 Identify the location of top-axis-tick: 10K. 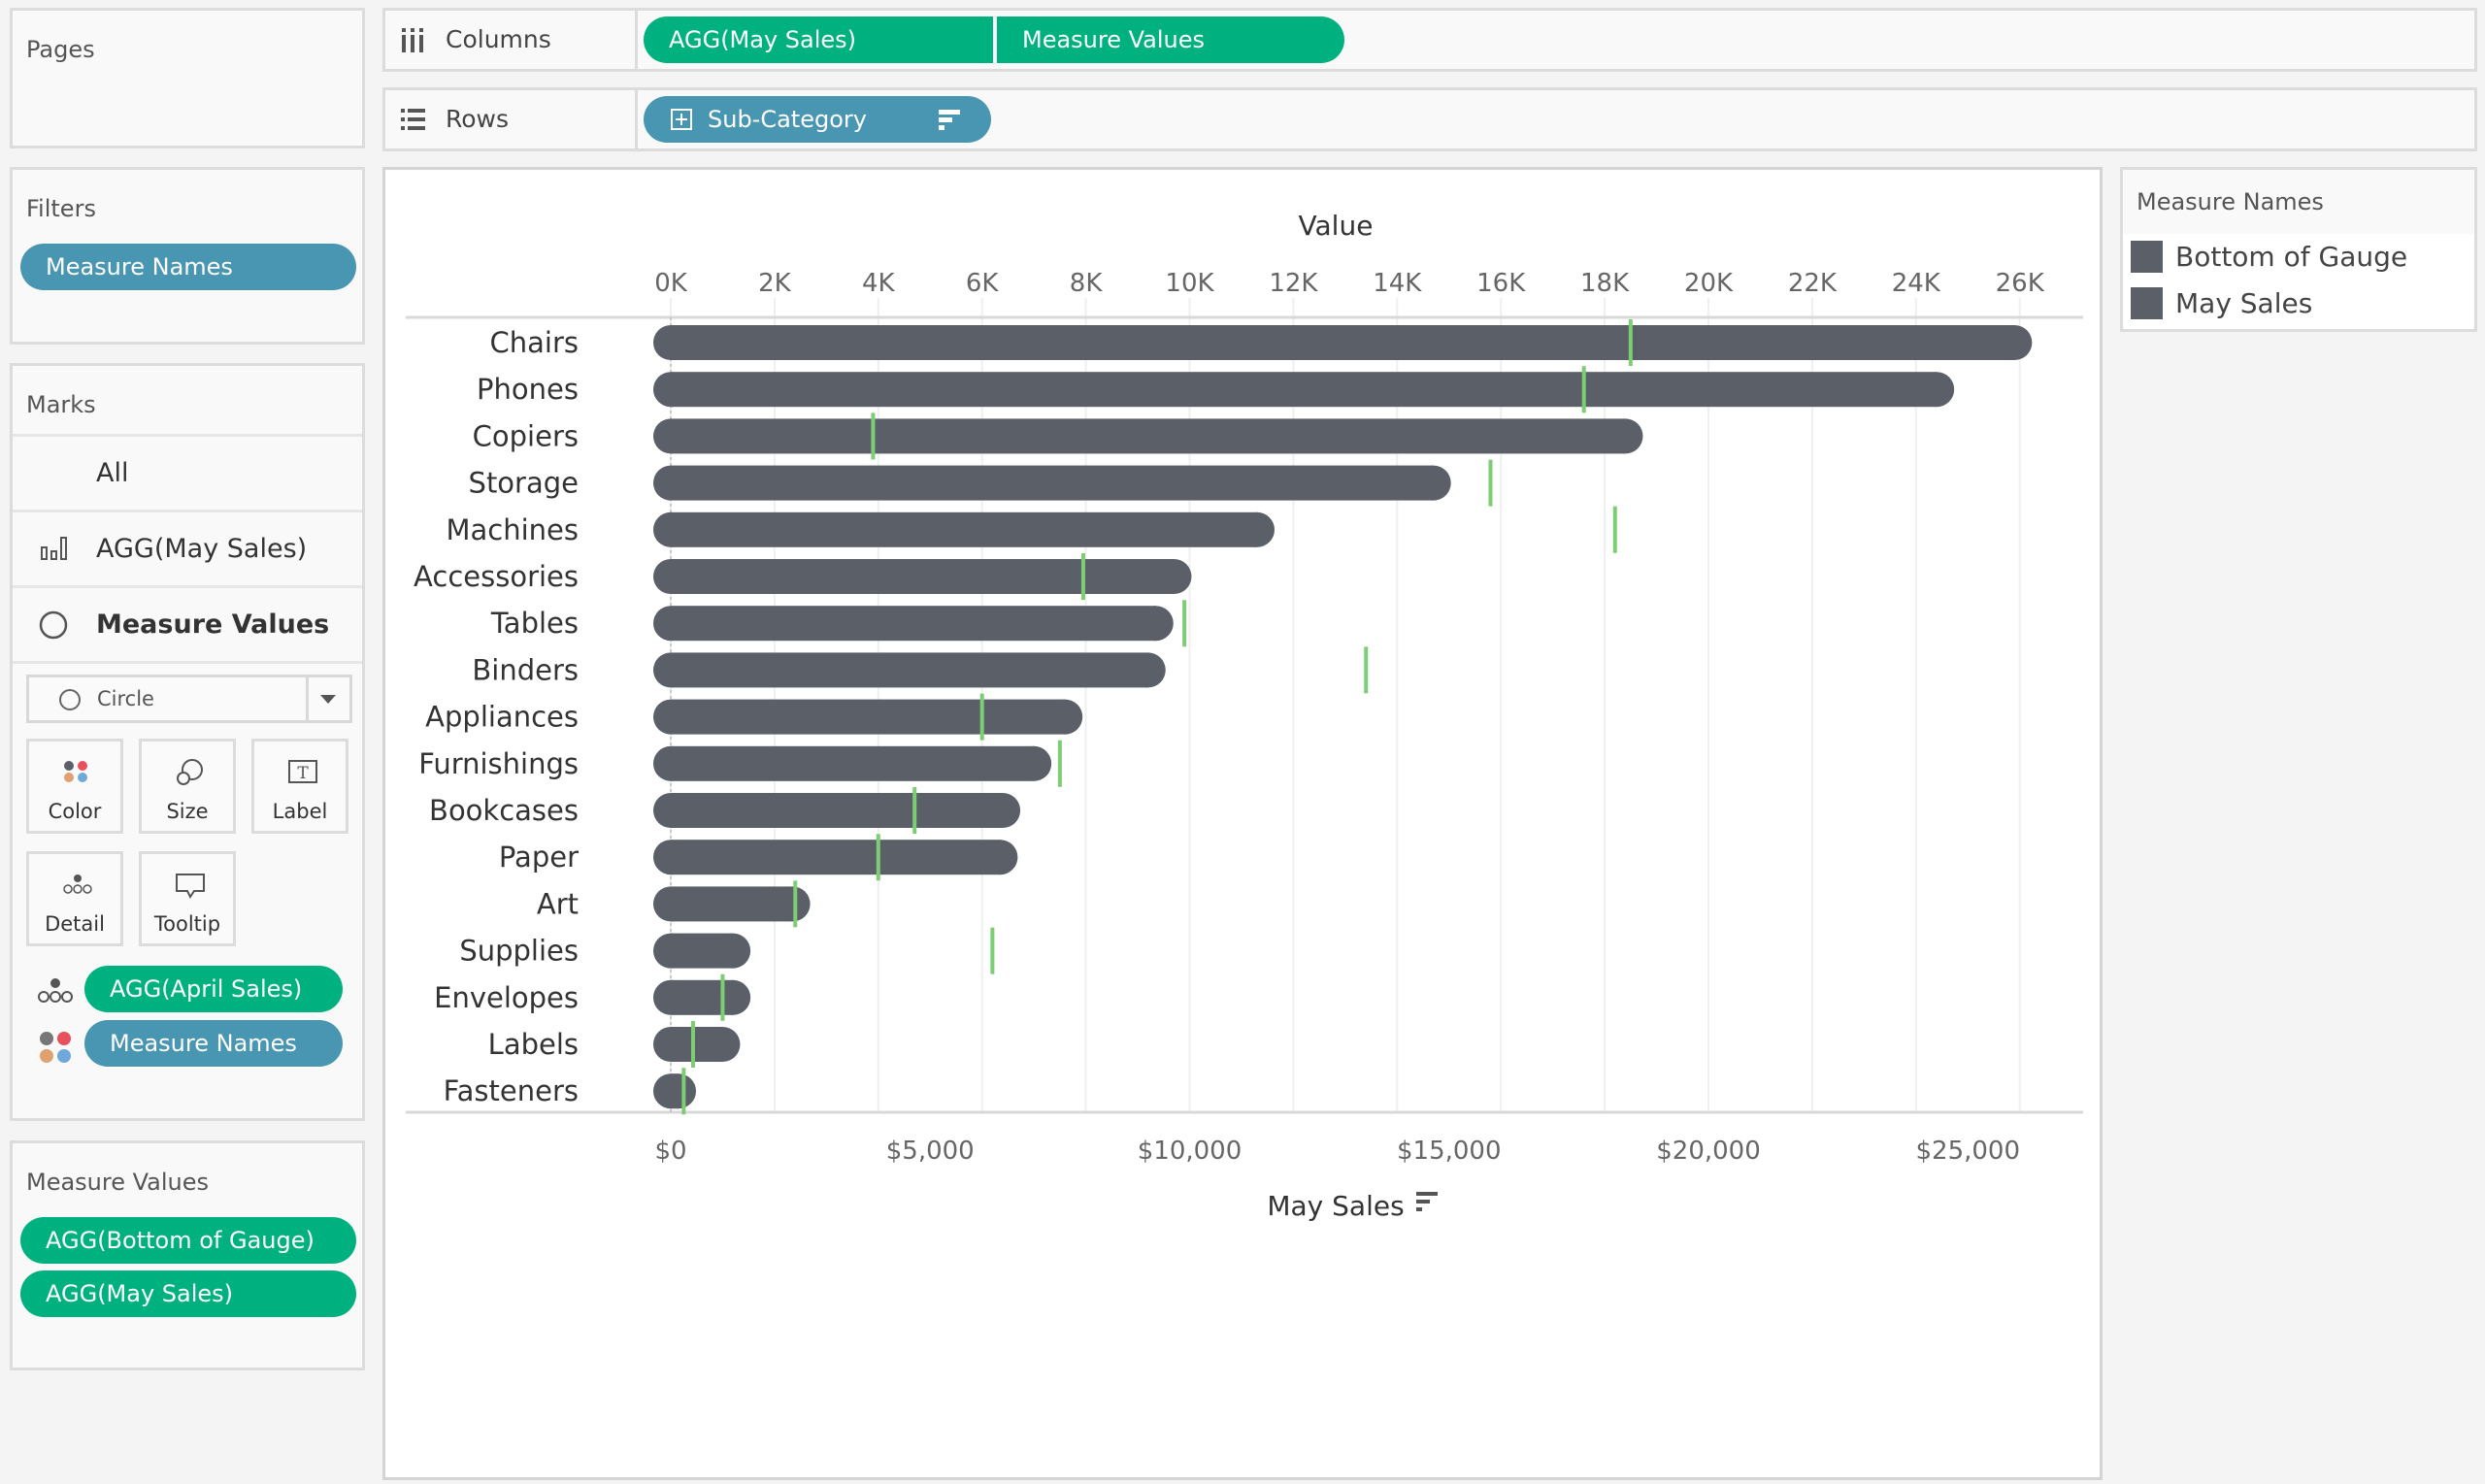
(1189, 283).